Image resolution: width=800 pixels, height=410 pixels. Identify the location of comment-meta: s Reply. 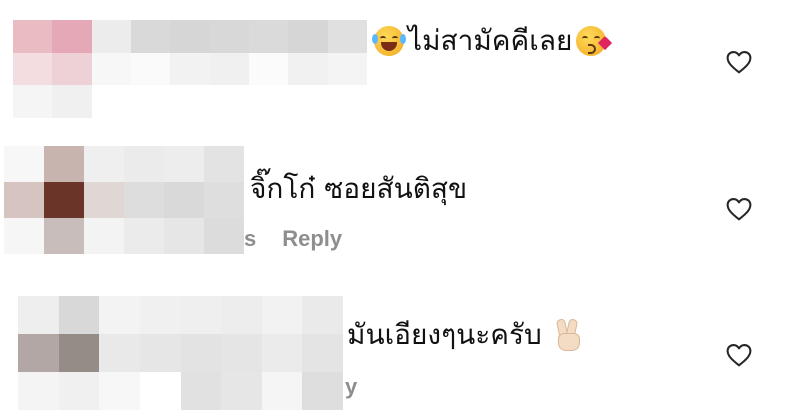
(293, 239).